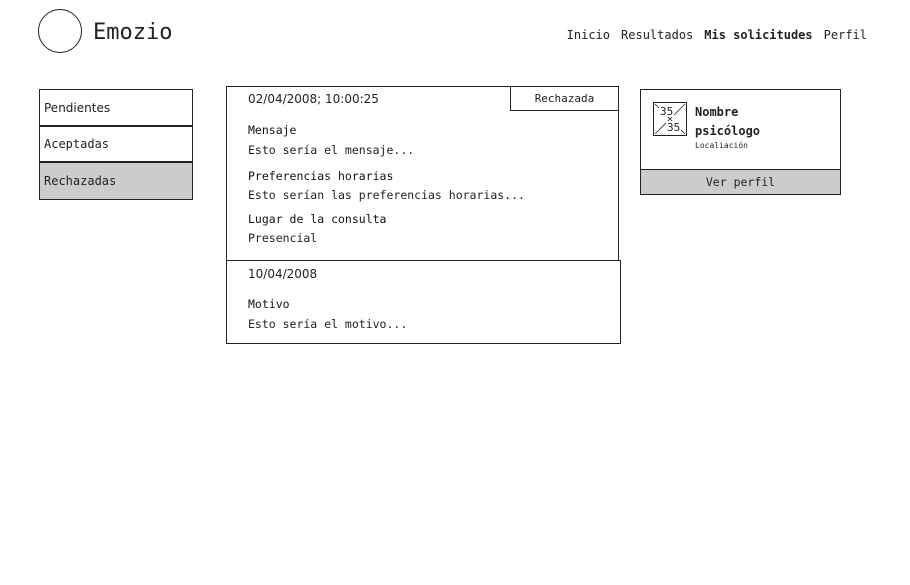 This screenshot has height=585, width=910. Describe the element at coordinates (717, 112) in the screenshot. I see `name-line-1: Nombre` at that location.